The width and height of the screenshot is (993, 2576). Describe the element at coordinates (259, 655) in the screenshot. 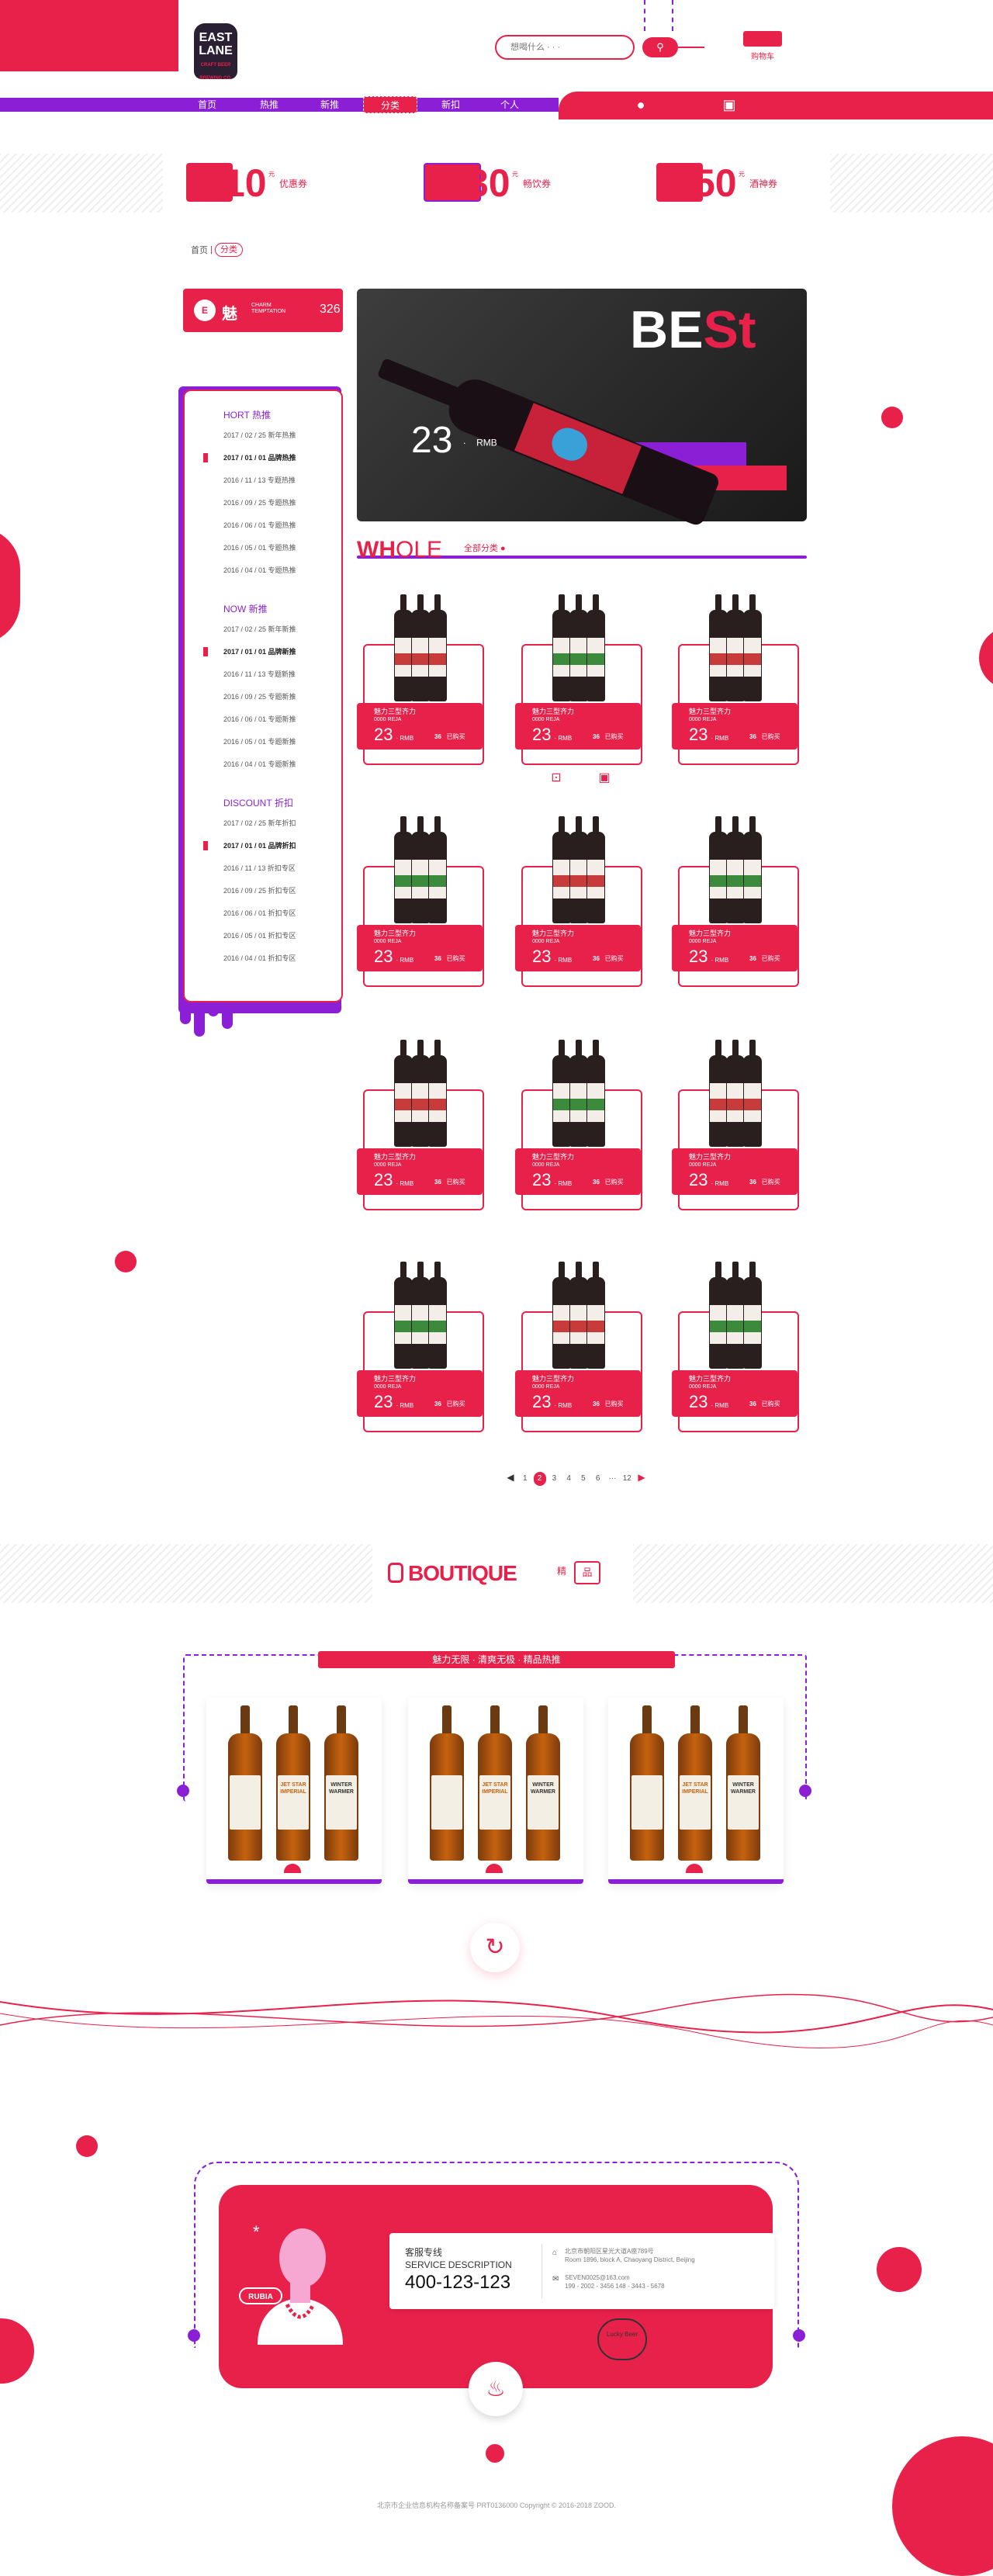

I see `sidebar-item-active: 2017 / 01 / 01 品牌新推` at that location.